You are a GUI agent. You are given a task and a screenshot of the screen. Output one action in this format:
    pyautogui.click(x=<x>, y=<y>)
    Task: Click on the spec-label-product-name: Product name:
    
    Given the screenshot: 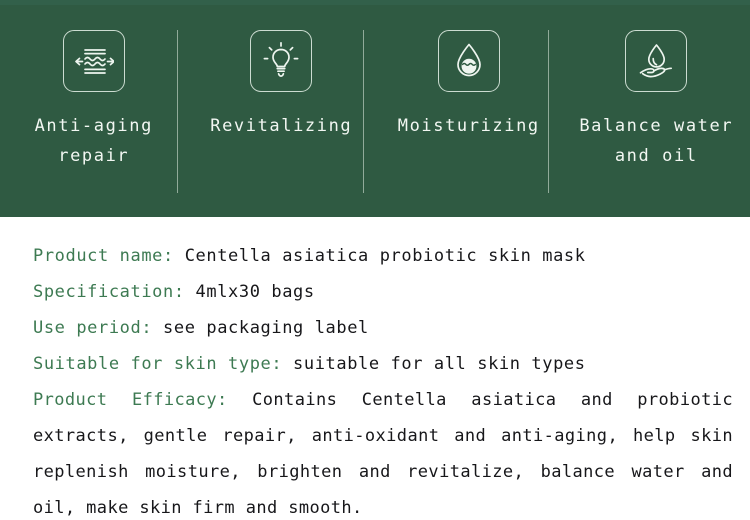 What is the action you would take?
    pyautogui.click(x=103, y=256)
    